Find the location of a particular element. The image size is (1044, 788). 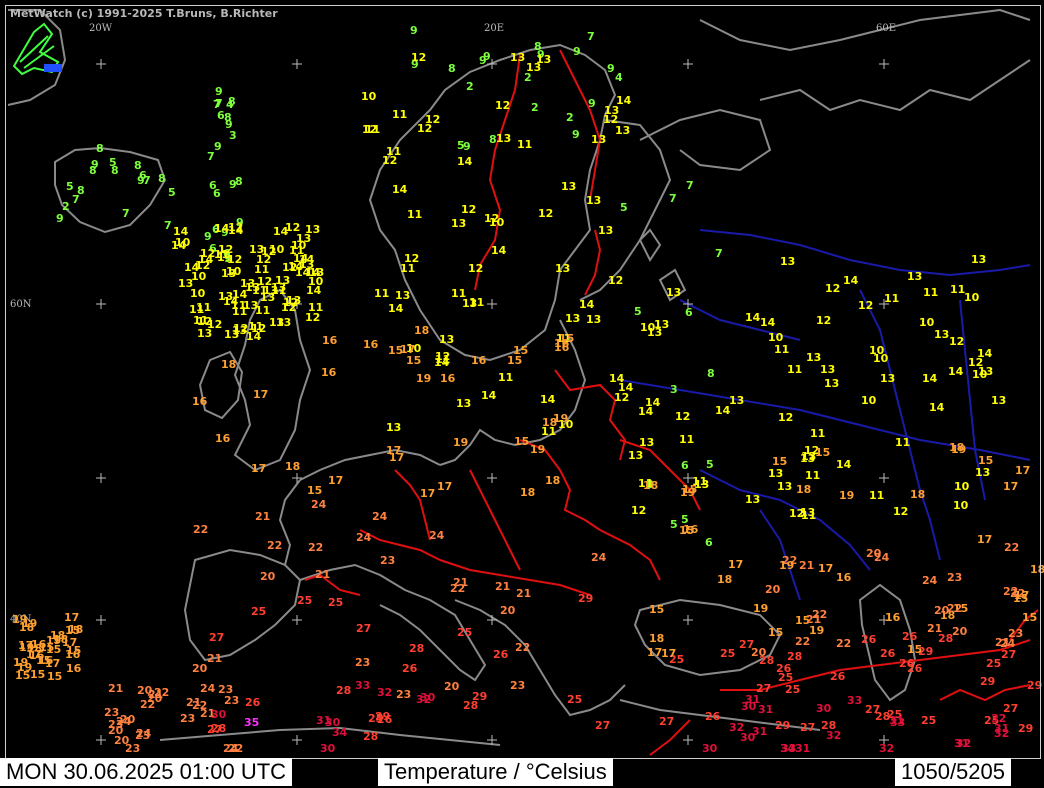

temperature-value: 4 is located at coordinates (619, 77).